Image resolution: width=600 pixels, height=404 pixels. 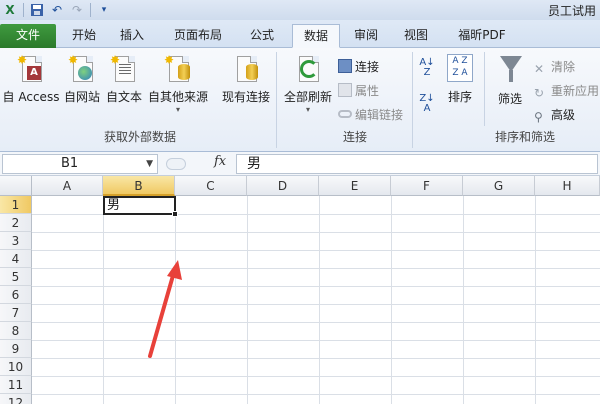 I want to click on clear-filter-button: ✕ 清除, so click(x=554, y=67).